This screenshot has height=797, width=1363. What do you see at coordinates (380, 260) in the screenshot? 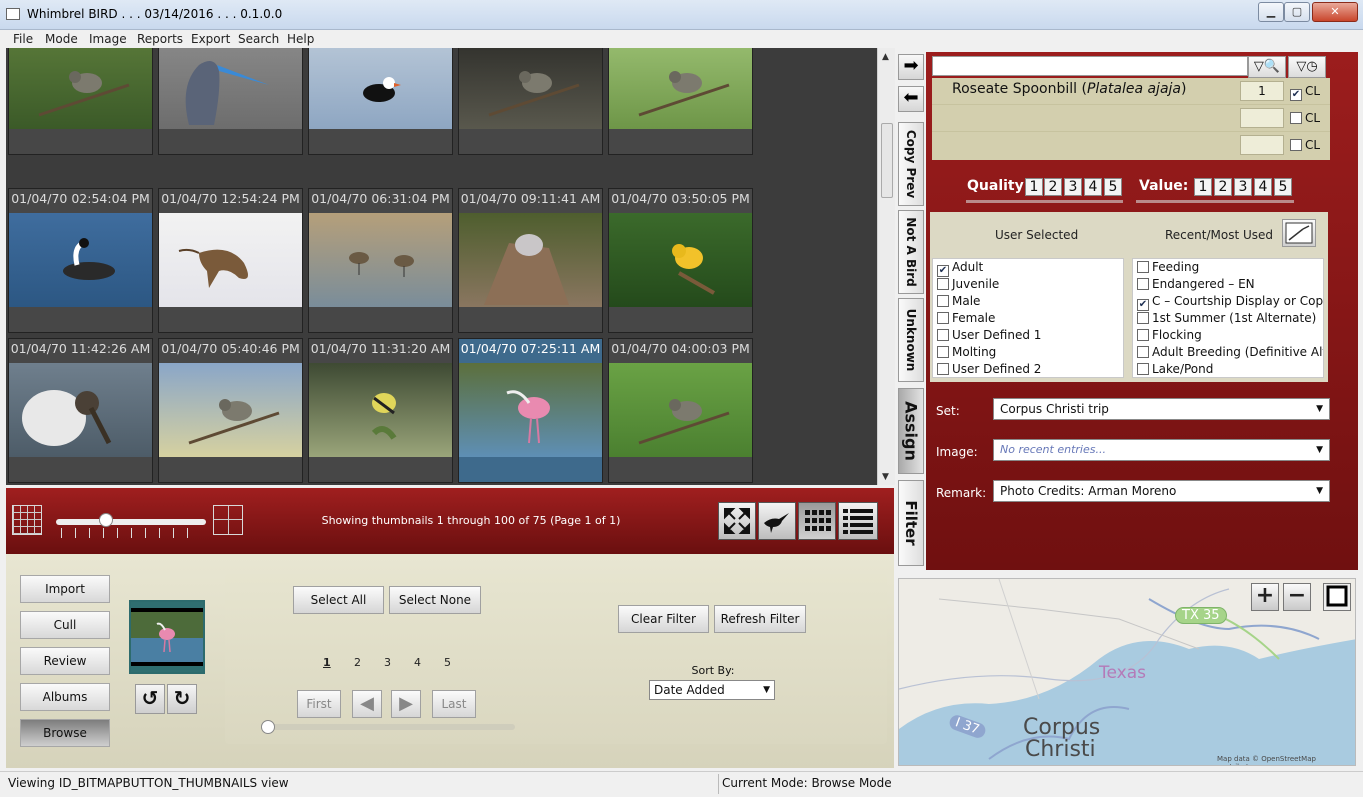
I see `thumbnail-tile: 01/04/70 06:31:04 PM` at bounding box center [380, 260].